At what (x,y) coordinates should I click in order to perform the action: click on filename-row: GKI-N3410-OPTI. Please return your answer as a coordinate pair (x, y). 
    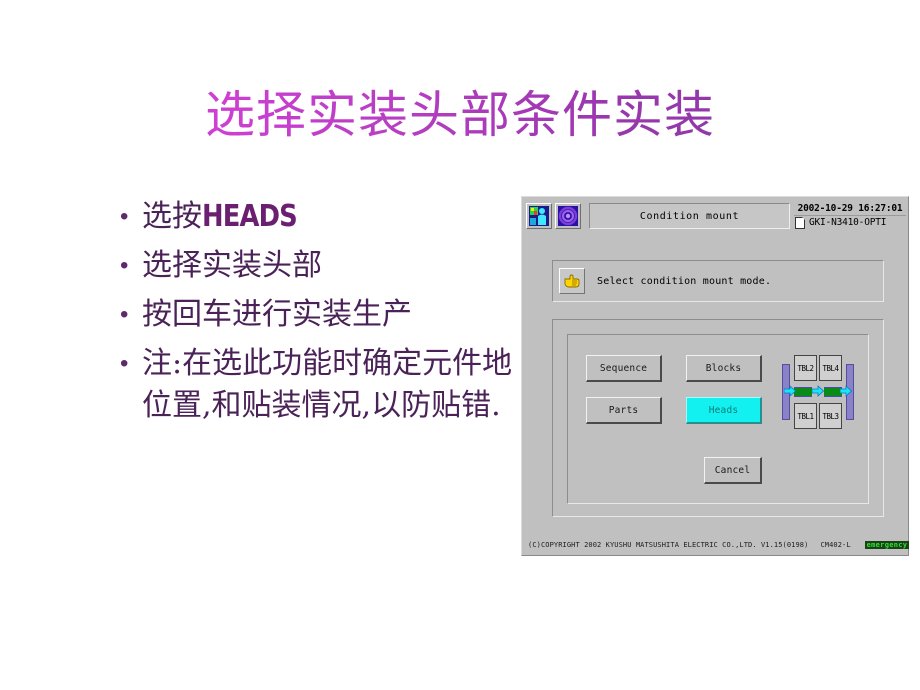
    Looking at the image, I should click on (850, 222).